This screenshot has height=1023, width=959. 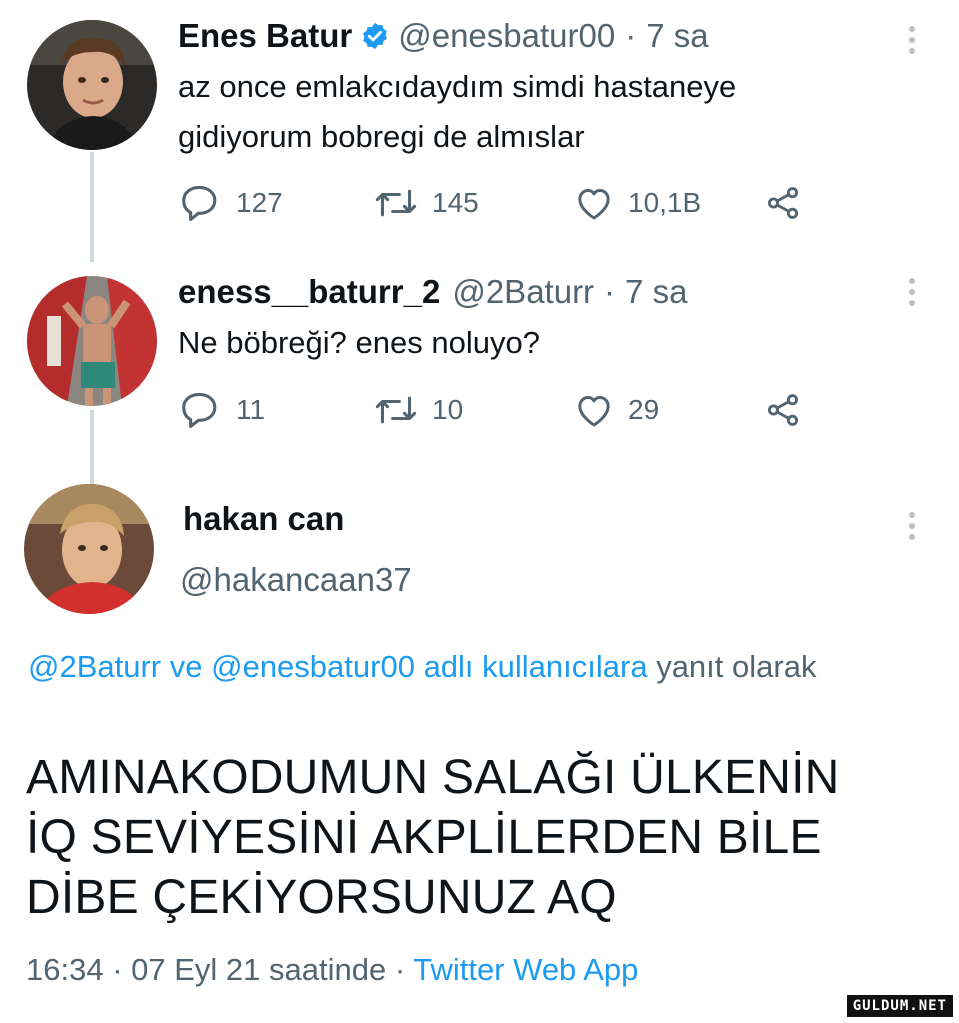 I want to click on tweet-text: Ne böbreği? enes noluyo?, so click(x=359, y=343).